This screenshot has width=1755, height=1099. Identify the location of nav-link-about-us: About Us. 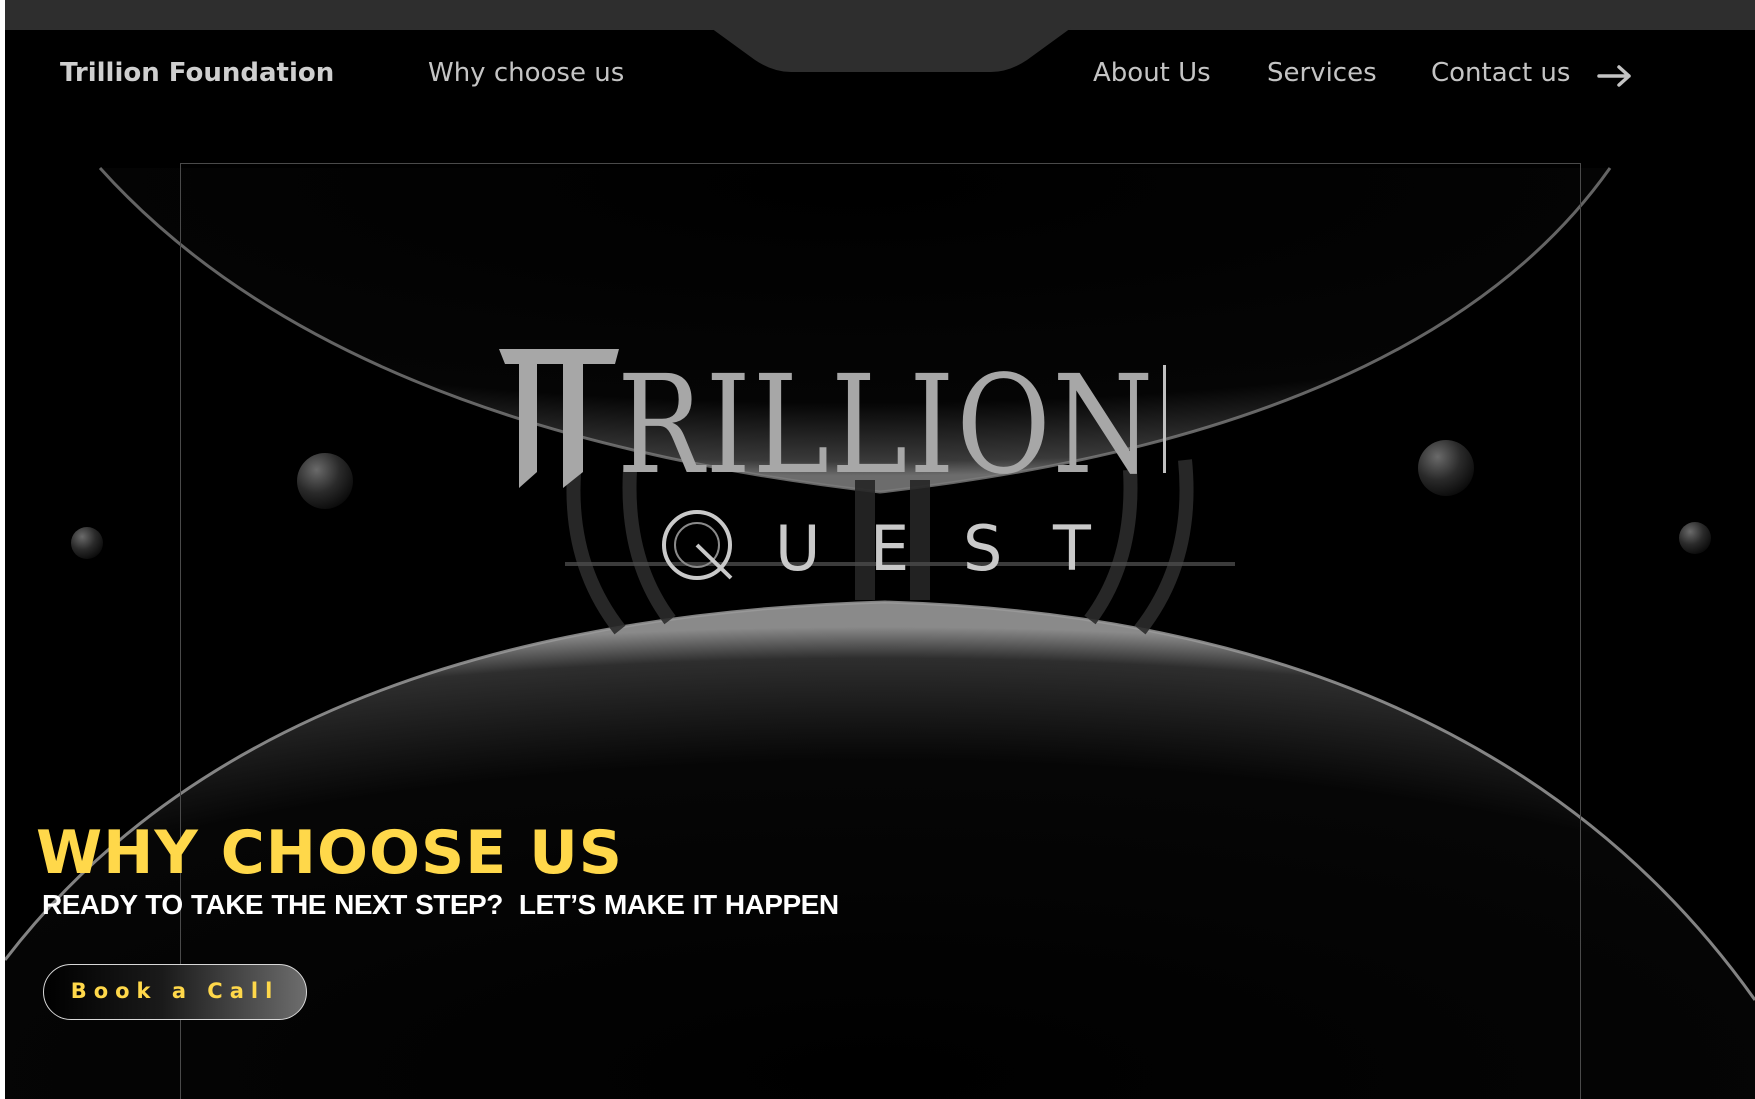
(1152, 73).